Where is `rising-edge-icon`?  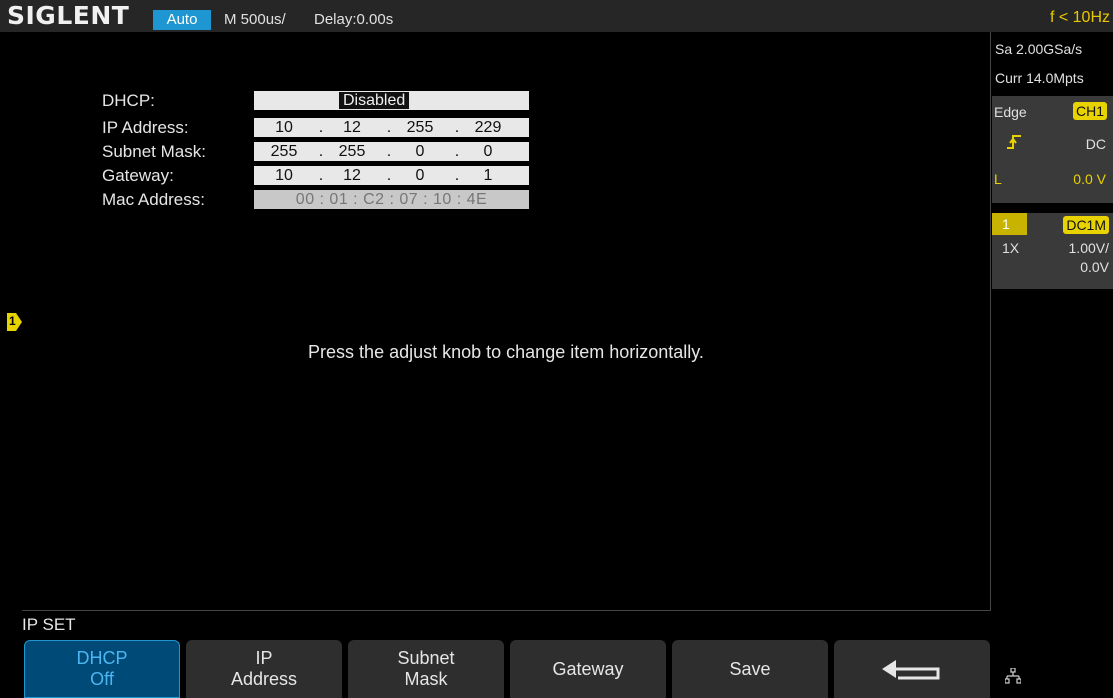 rising-edge-icon is located at coordinates (1014, 142).